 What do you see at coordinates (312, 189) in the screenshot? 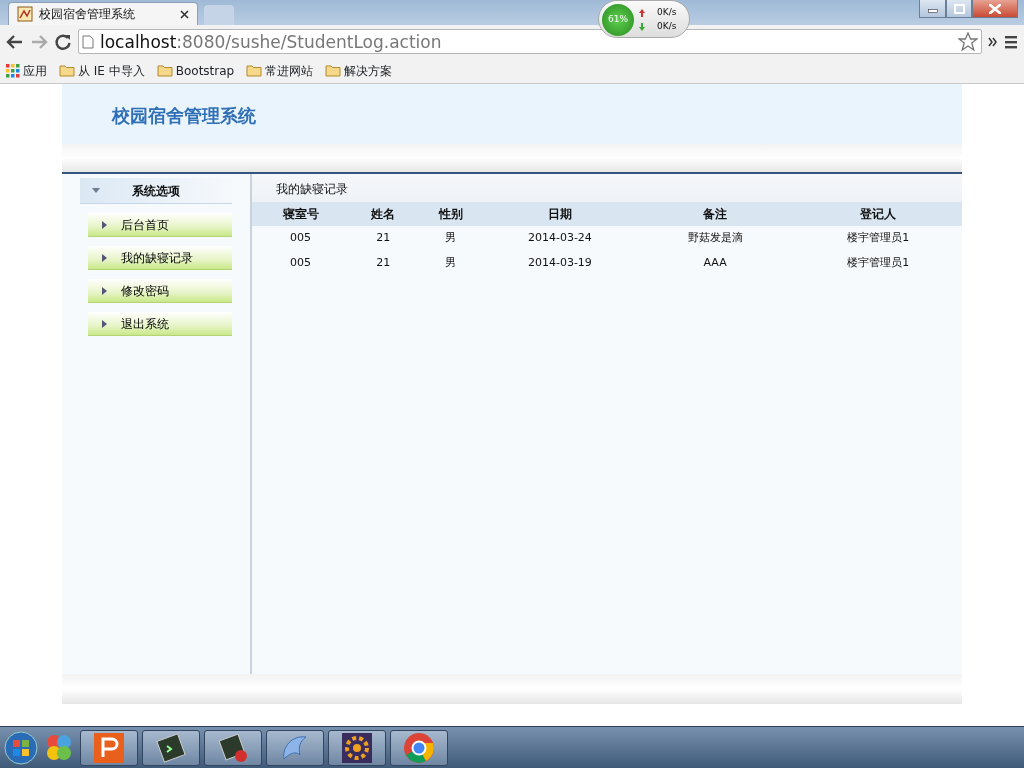
I see `content-title: 我的缺寝记录` at bounding box center [312, 189].